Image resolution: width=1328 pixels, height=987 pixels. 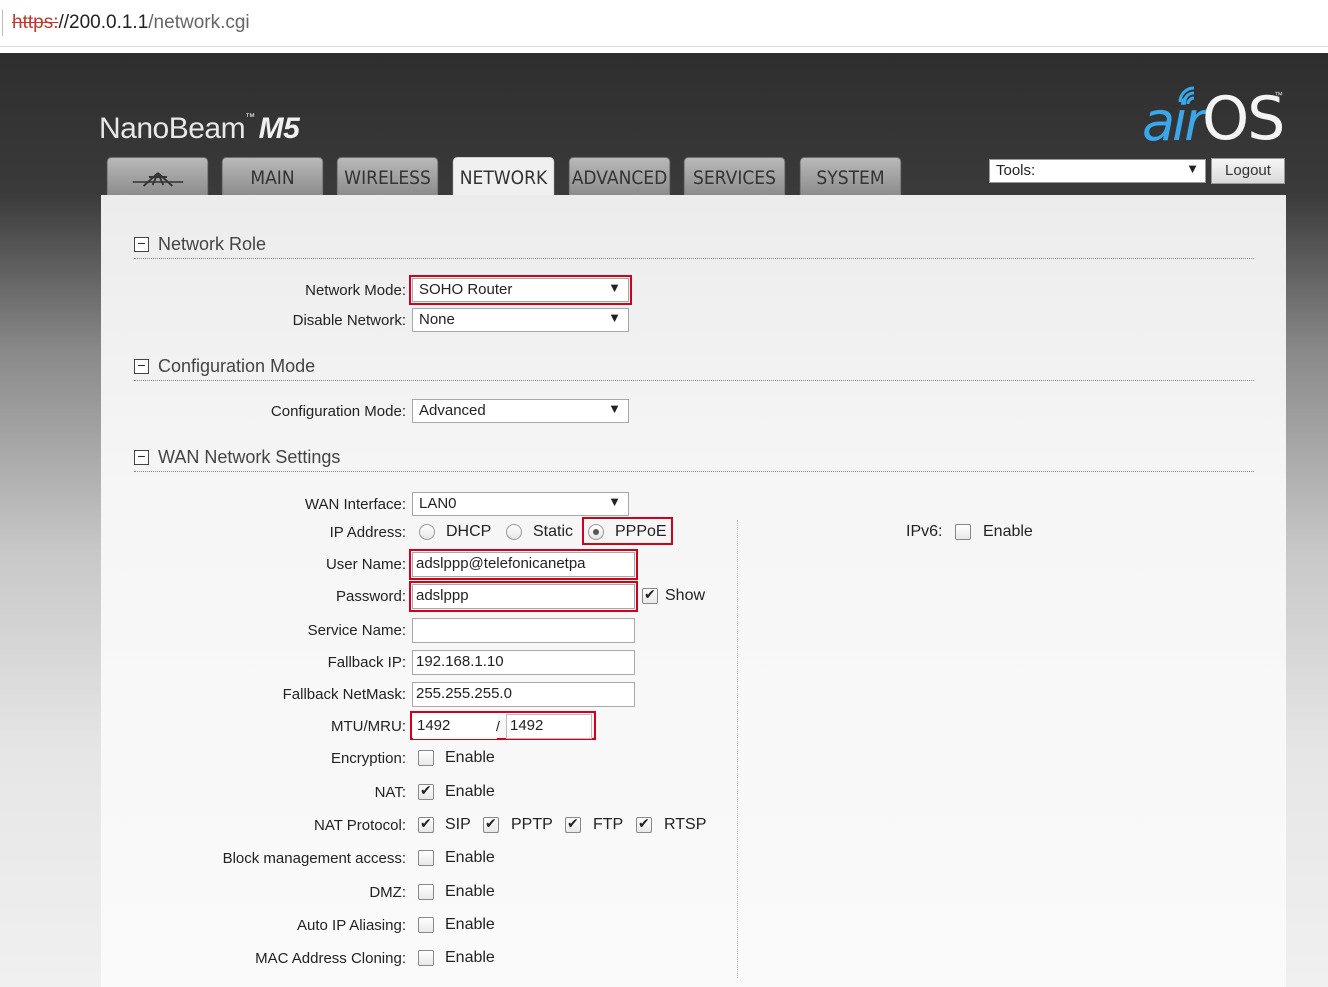 I want to click on brand-model: M5, so click(x=279, y=128).